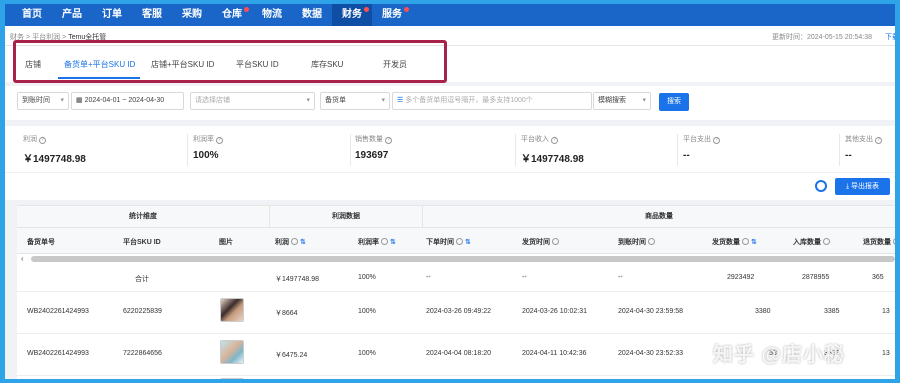 The height and width of the screenshot is (383, 900). Describe the element at coordinates (36, 100) in the screenshot. I see `select-value: 到账时间` at that location.